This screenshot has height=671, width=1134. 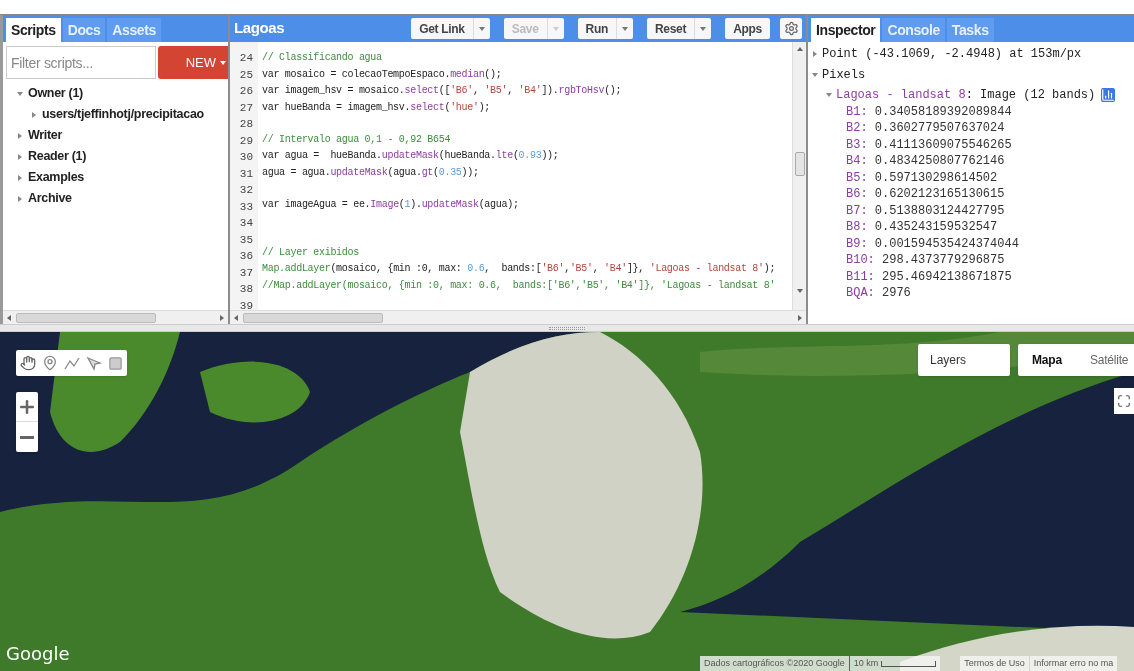 What do you see at coordinates (246, 157) in the screenshot?
I see `line-number: 30` at bounding box center [246, 157].